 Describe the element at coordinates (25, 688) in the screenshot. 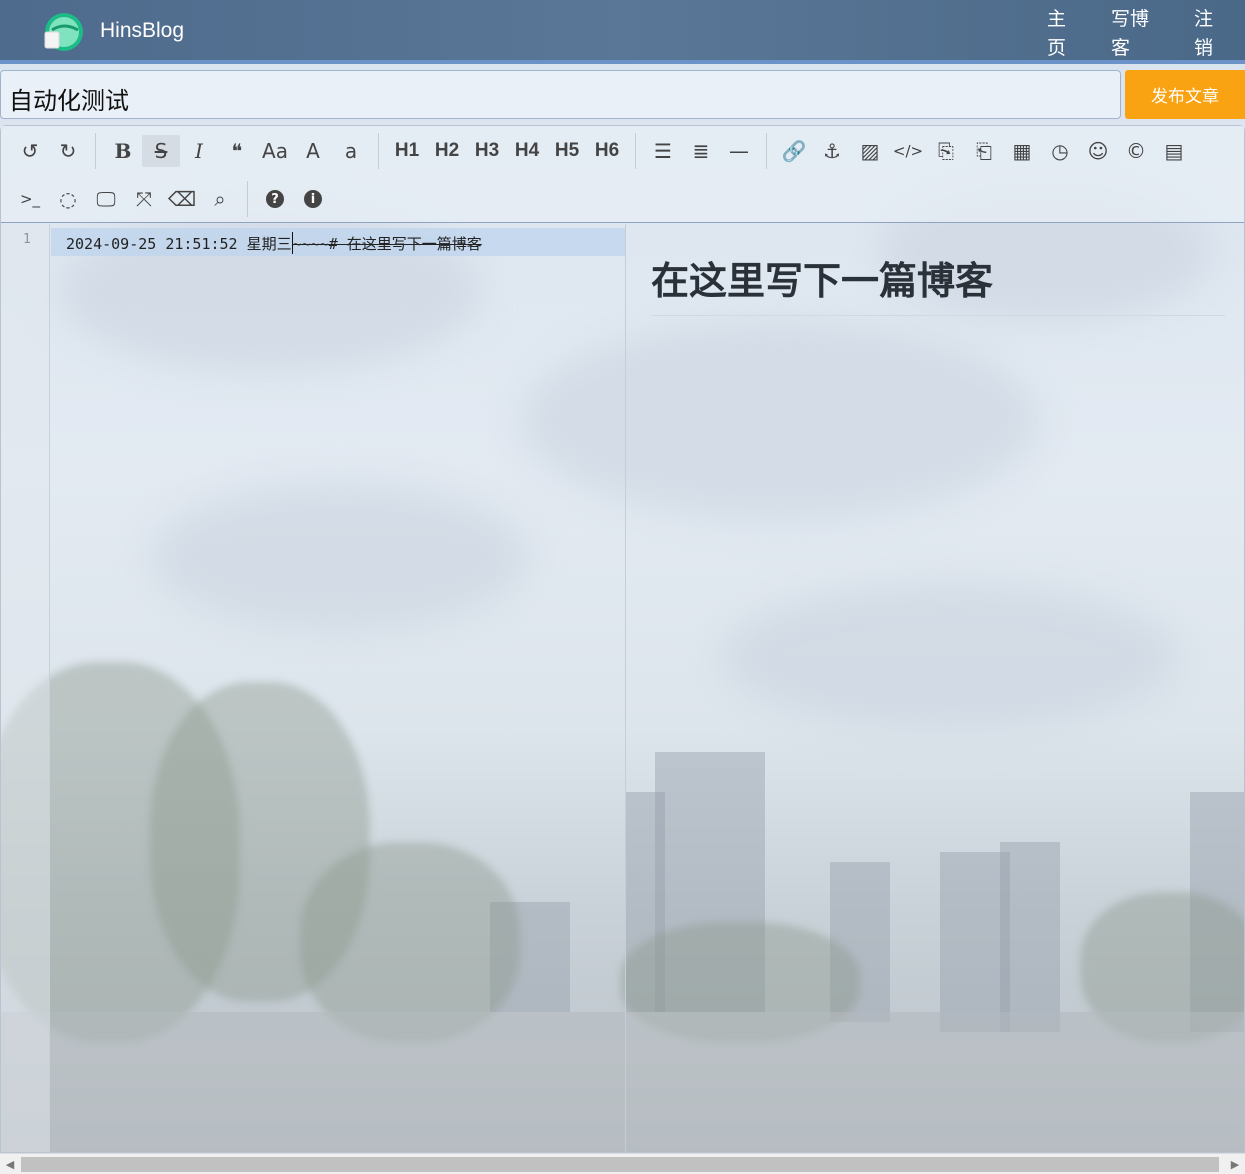

I see `line-gutter: 1` at that location.